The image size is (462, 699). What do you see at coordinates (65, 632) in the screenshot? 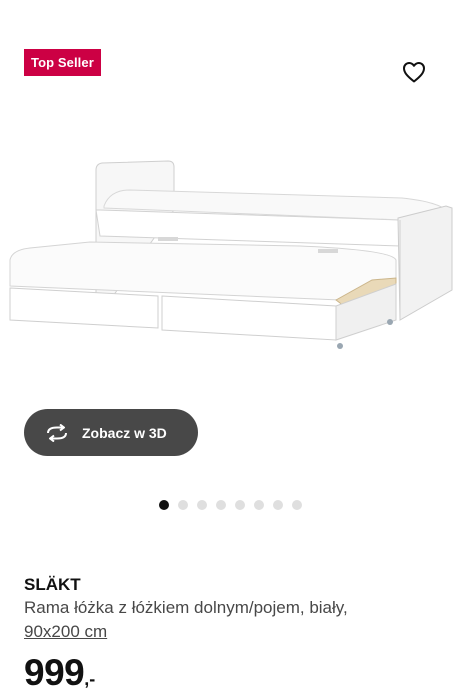
I see `product-size-link: 90x200 cm` at bounding box center [65, 632].